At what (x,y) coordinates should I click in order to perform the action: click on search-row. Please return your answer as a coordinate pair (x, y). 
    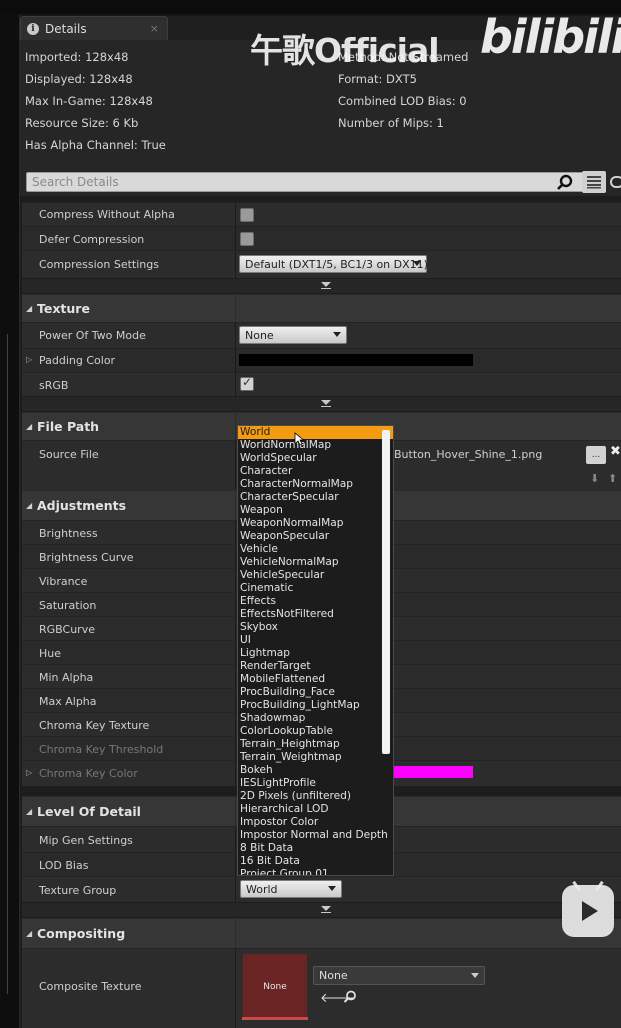
    Looking at the image, I should click on (320, 182).